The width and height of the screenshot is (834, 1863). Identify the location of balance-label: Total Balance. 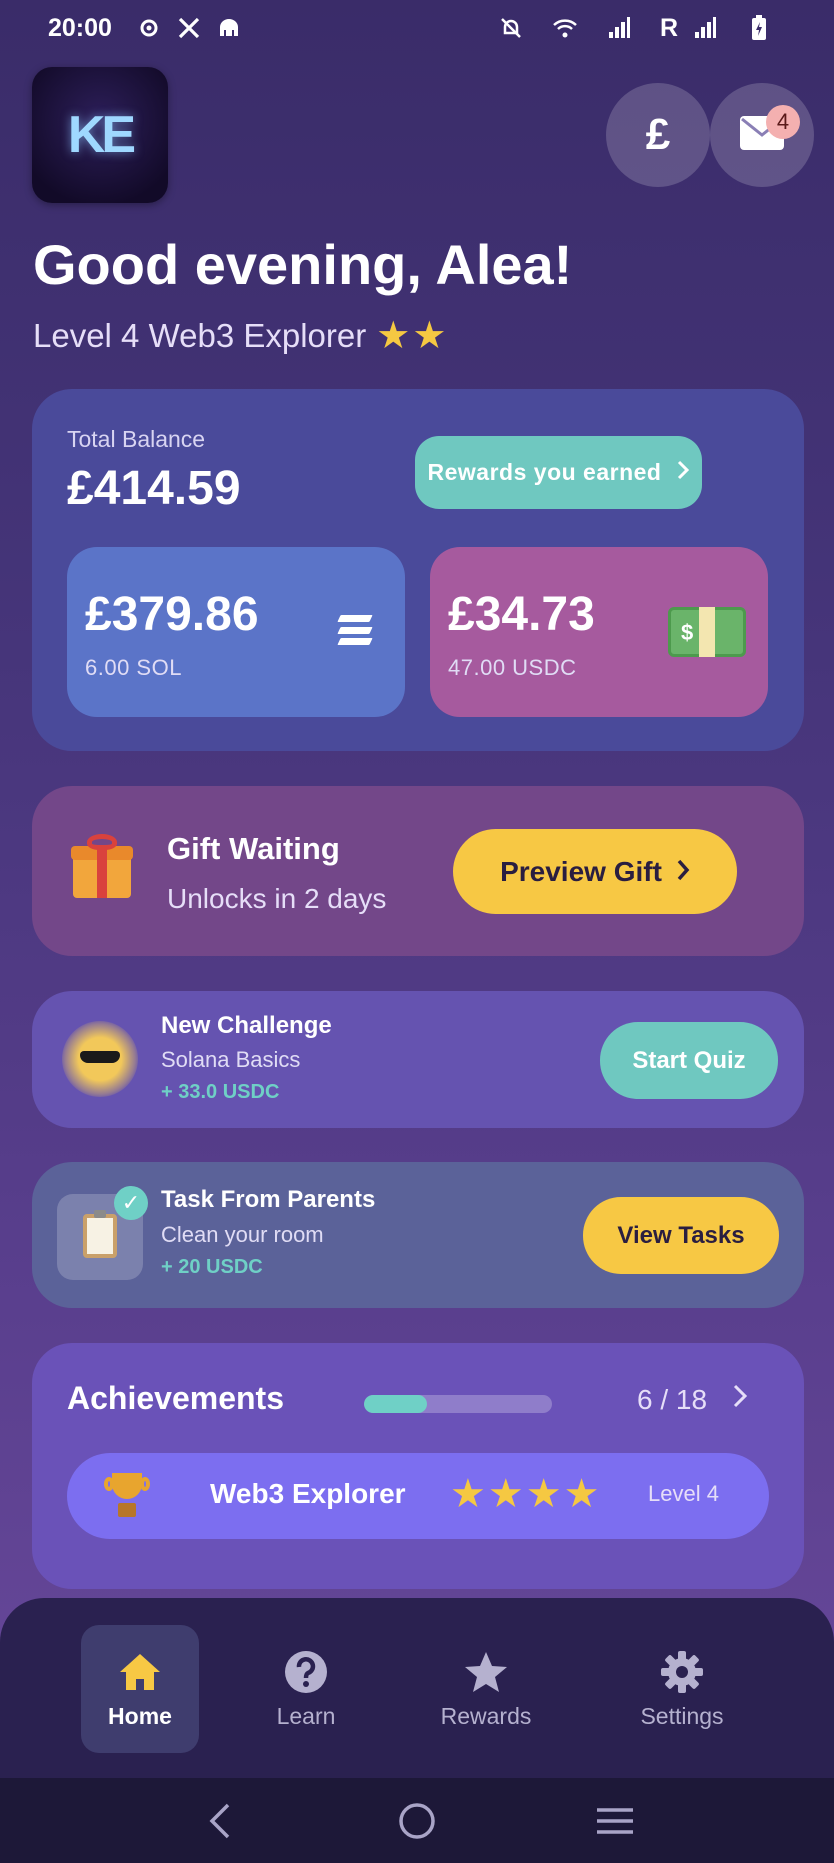
(136, 439).